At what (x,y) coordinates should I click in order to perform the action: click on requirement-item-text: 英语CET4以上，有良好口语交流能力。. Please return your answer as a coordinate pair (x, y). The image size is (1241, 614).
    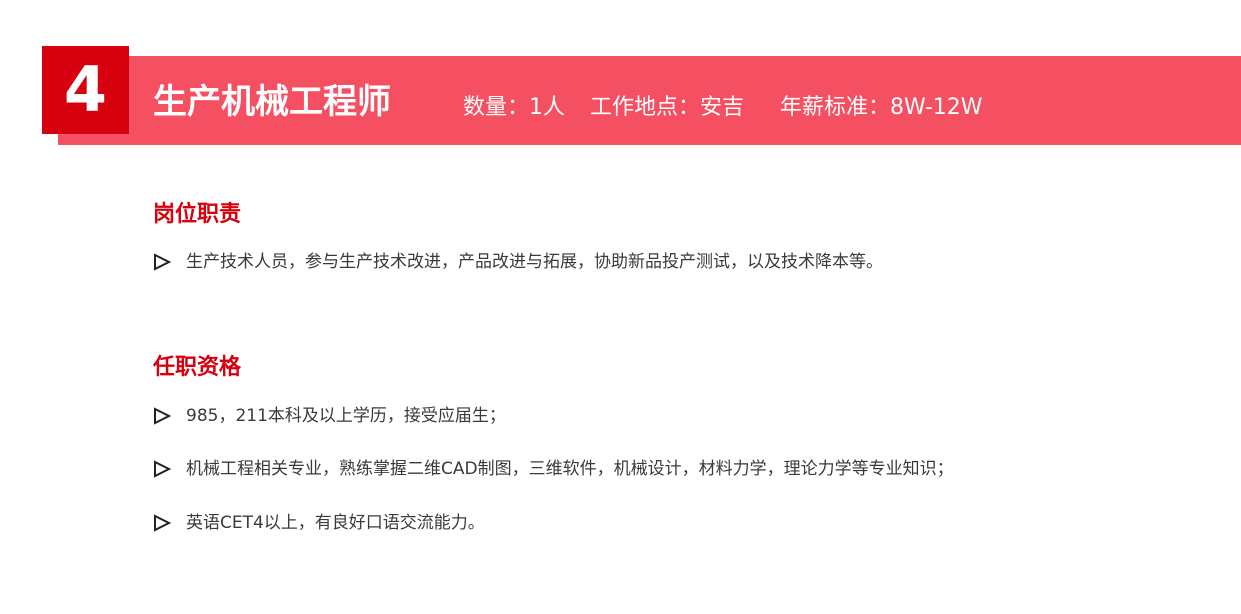
    Looking at the image, I should click on (335, 523).